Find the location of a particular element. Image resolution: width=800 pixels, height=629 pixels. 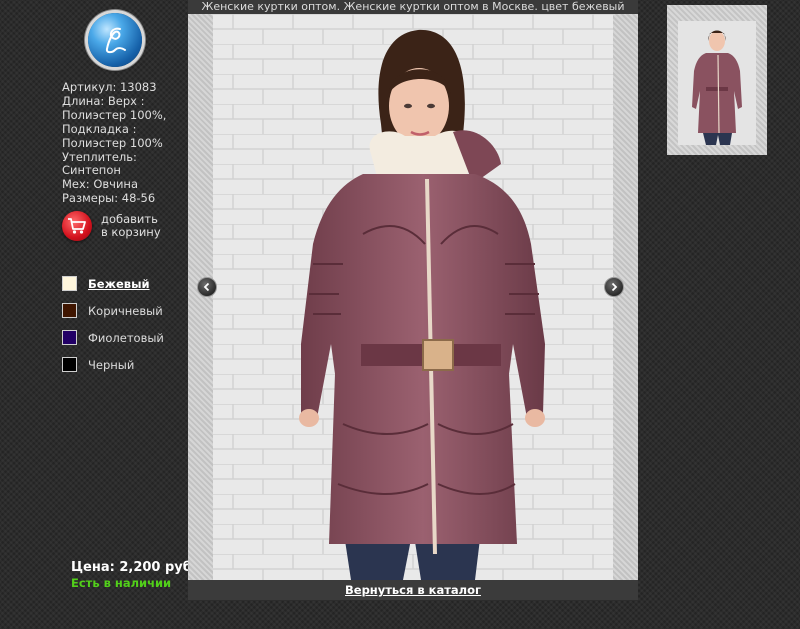

thumbnail-image is located at coordinates (717, 83).